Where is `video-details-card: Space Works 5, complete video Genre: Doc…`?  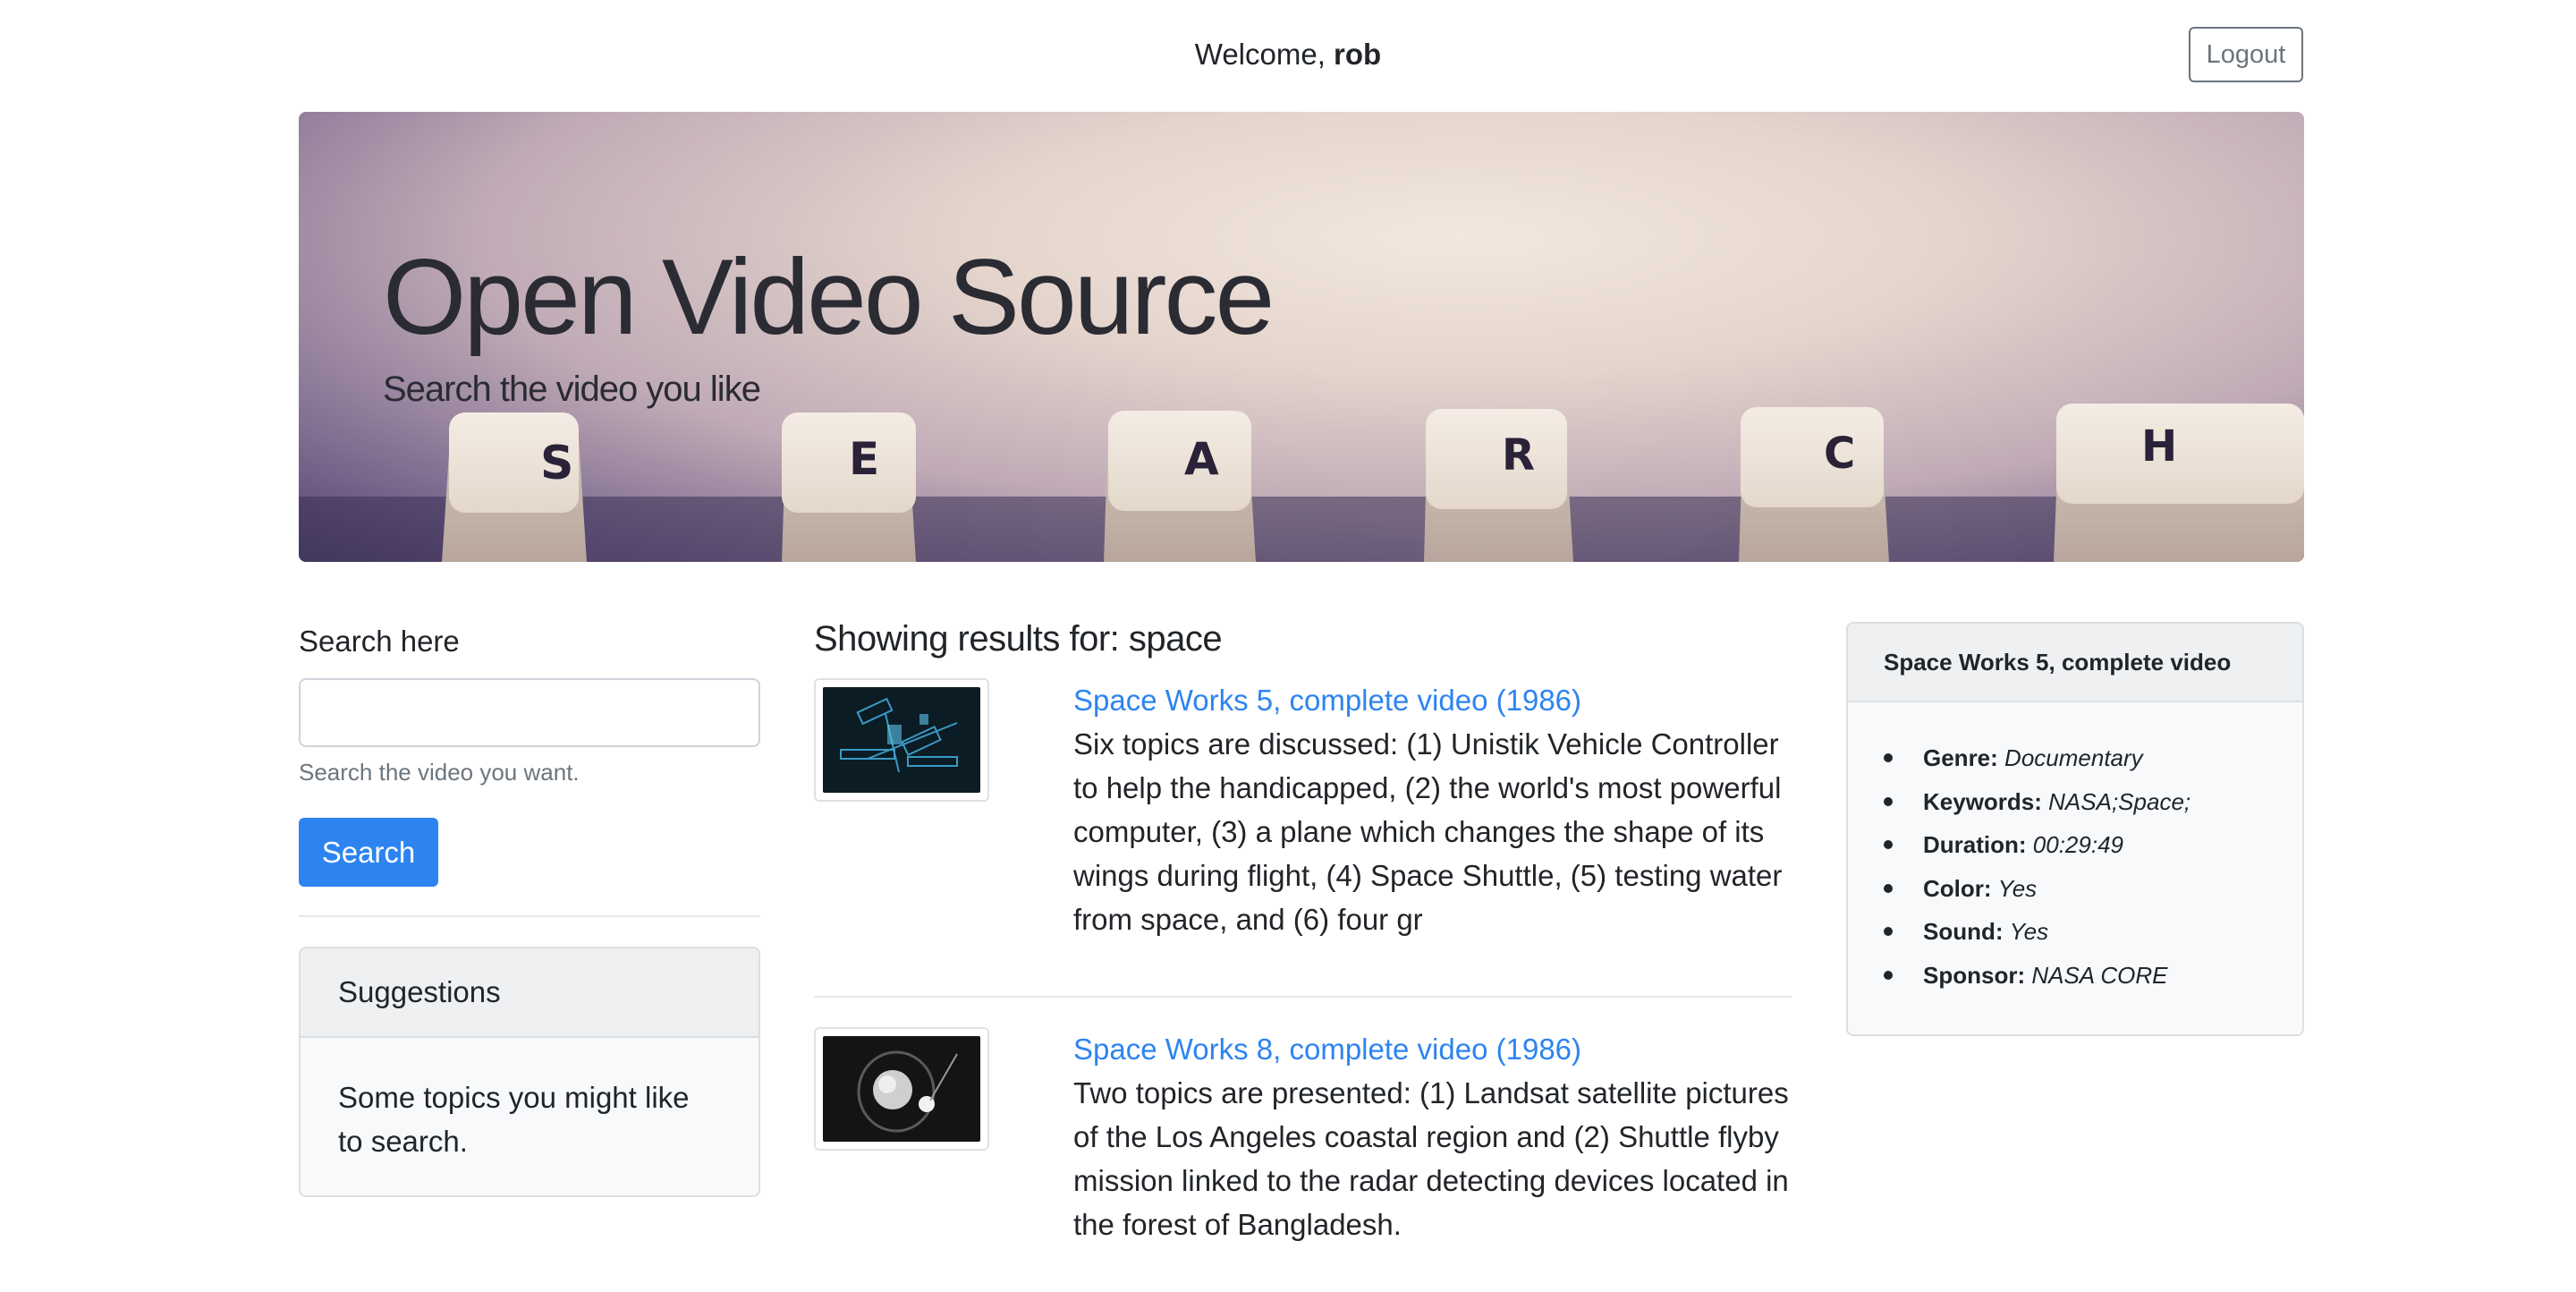
video-details-card: Space Works 5, complete video Genre: Doc… is located at coordinates (2075, 829).